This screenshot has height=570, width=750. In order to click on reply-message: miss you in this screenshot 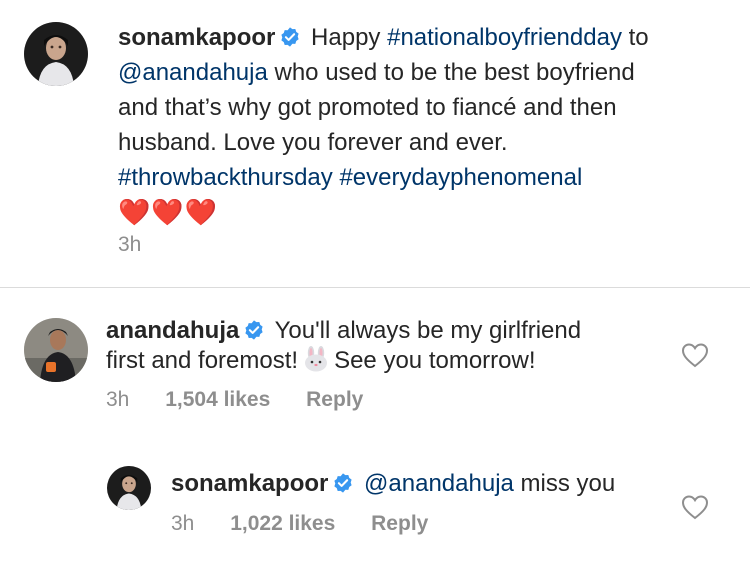, I will do `click(568, 483)`.